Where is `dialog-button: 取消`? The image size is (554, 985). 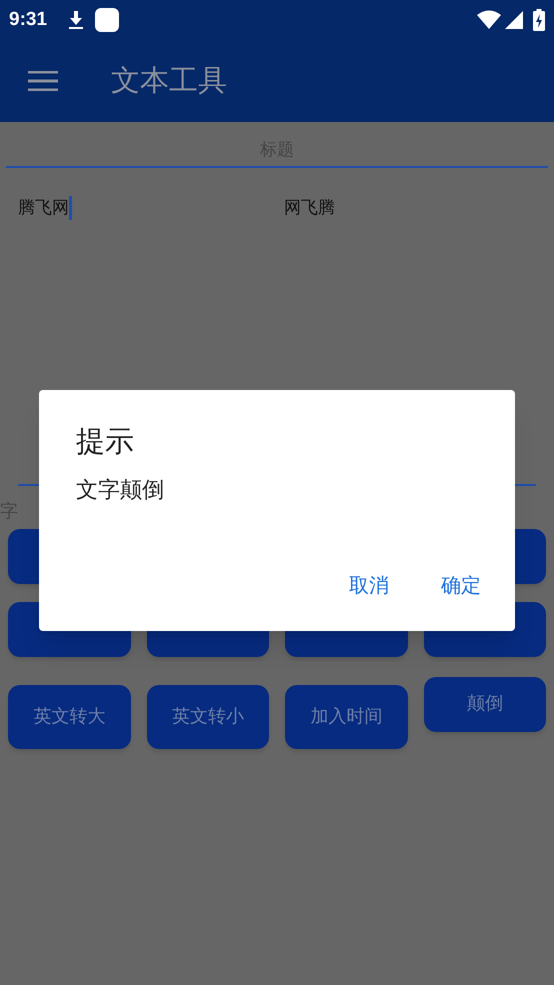
dialog-button: 取消 is located at coordinates (369, 585).